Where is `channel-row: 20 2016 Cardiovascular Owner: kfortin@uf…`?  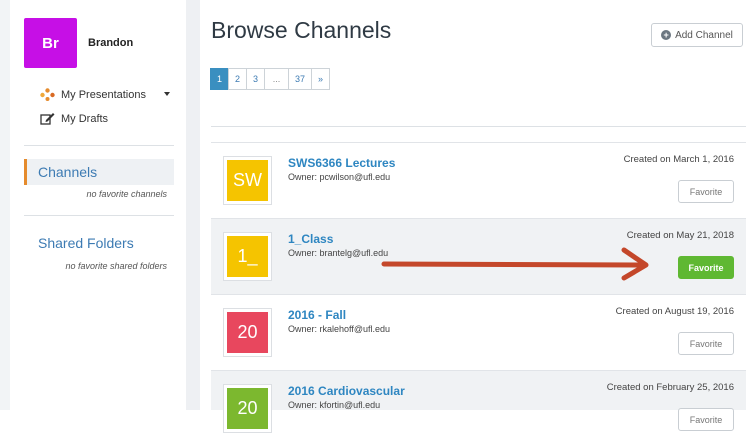
channel-row: 20 2016 Cardiovascular Owner: kfortin@uf… is located at coordinates (478, 401).